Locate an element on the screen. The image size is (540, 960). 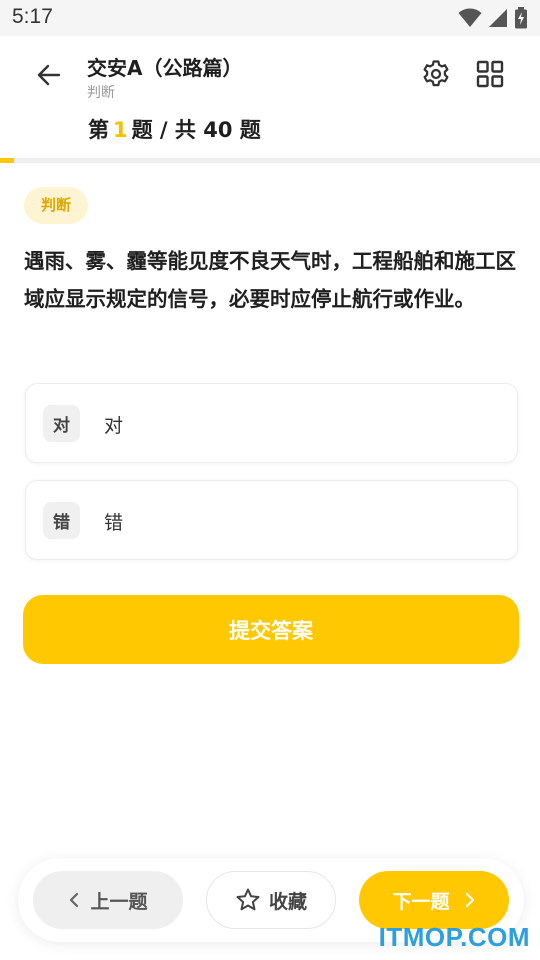
counter-current: 1 is located at coordinates (120, 130).